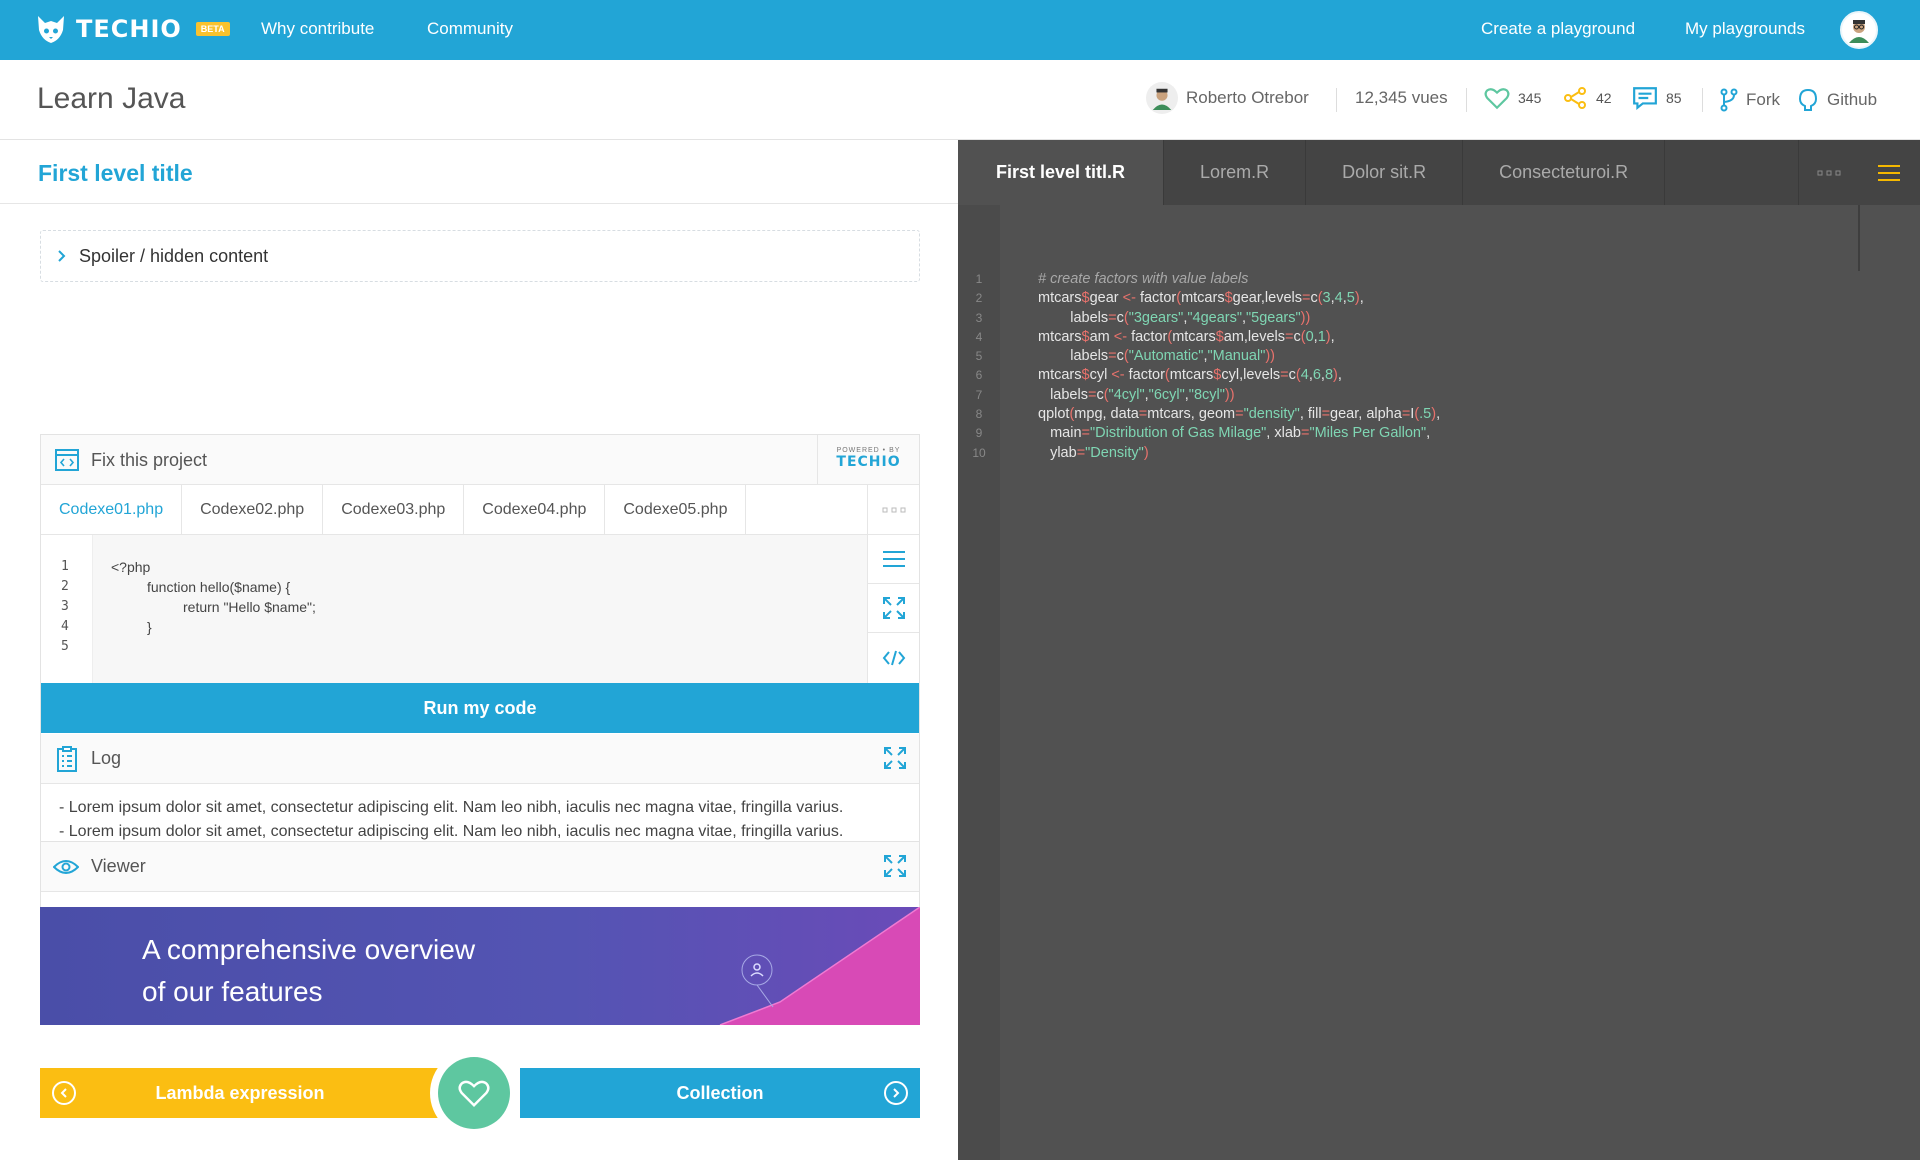 The width and height of the screenshot is (1920, 1160). I want to click on spoiler-toggle: Spoiler / hidden content, so click(480, 256).